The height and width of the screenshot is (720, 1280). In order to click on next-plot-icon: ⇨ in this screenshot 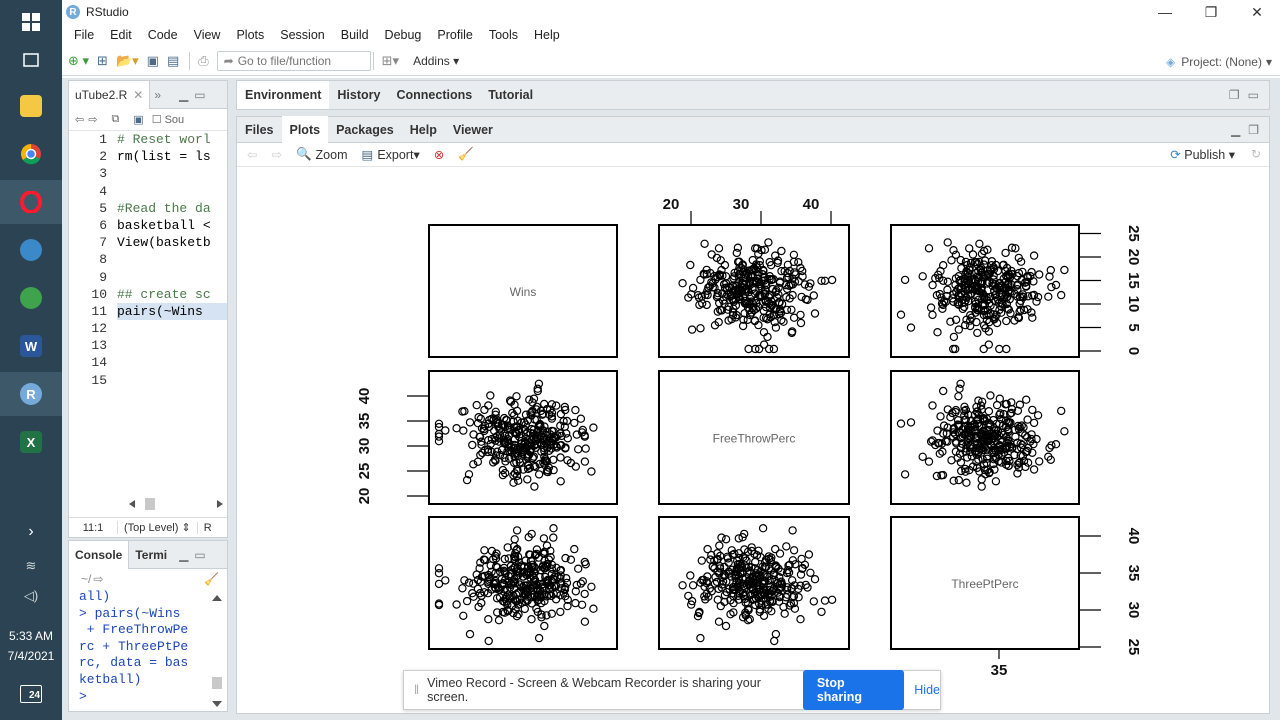, I will do `click(276, 154)`.